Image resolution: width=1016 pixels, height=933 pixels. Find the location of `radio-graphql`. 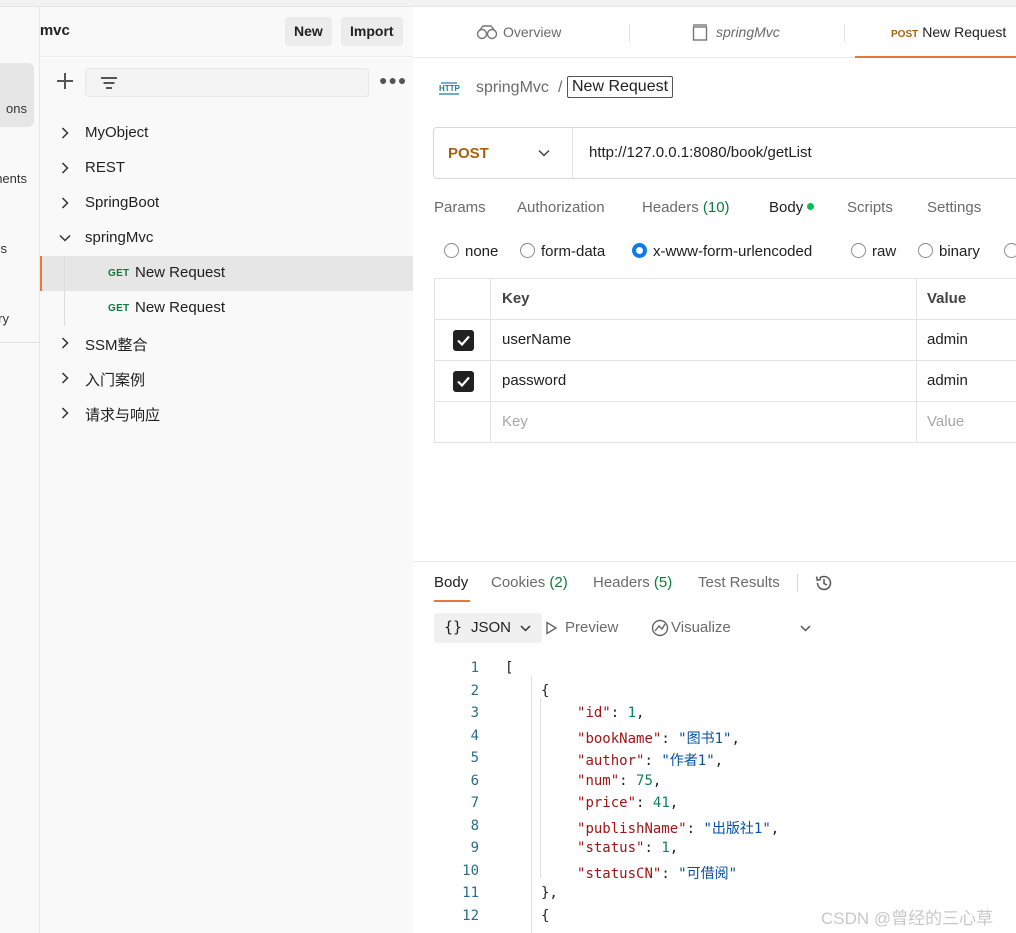

radio-graphql is located at coordinates (1010, 251).